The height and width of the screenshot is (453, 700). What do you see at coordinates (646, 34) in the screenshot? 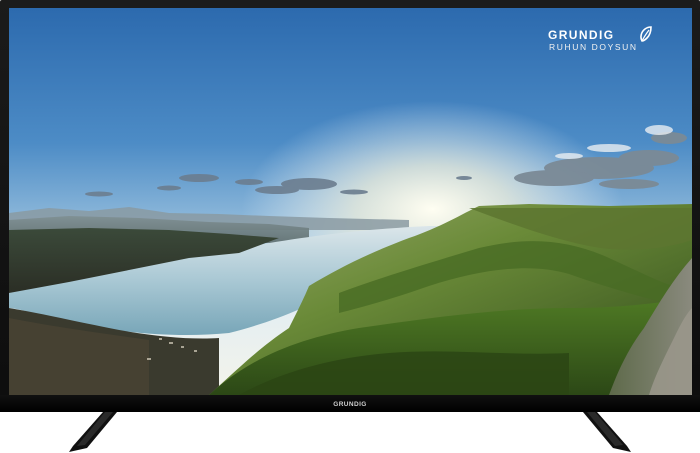
I see `leaf-icon` at bounding box center [646, 34].